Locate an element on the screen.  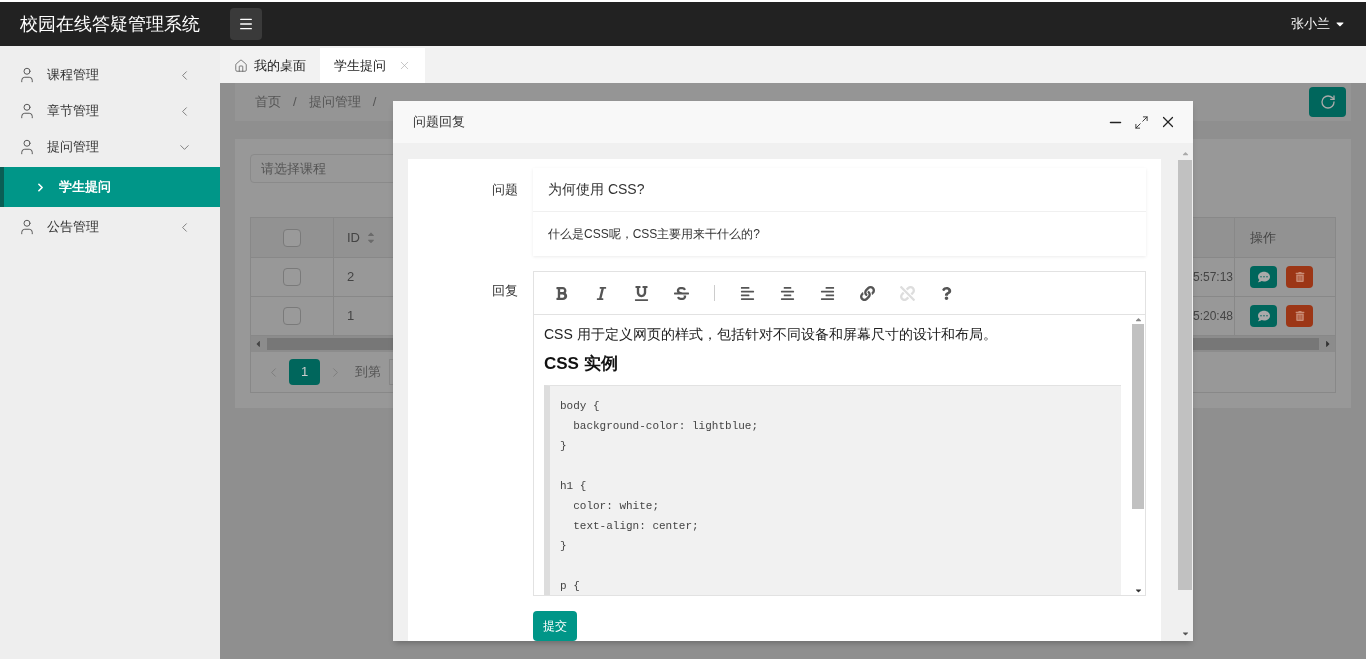
sidebar-item: 章节管理 is located at coordinates (110, 111).